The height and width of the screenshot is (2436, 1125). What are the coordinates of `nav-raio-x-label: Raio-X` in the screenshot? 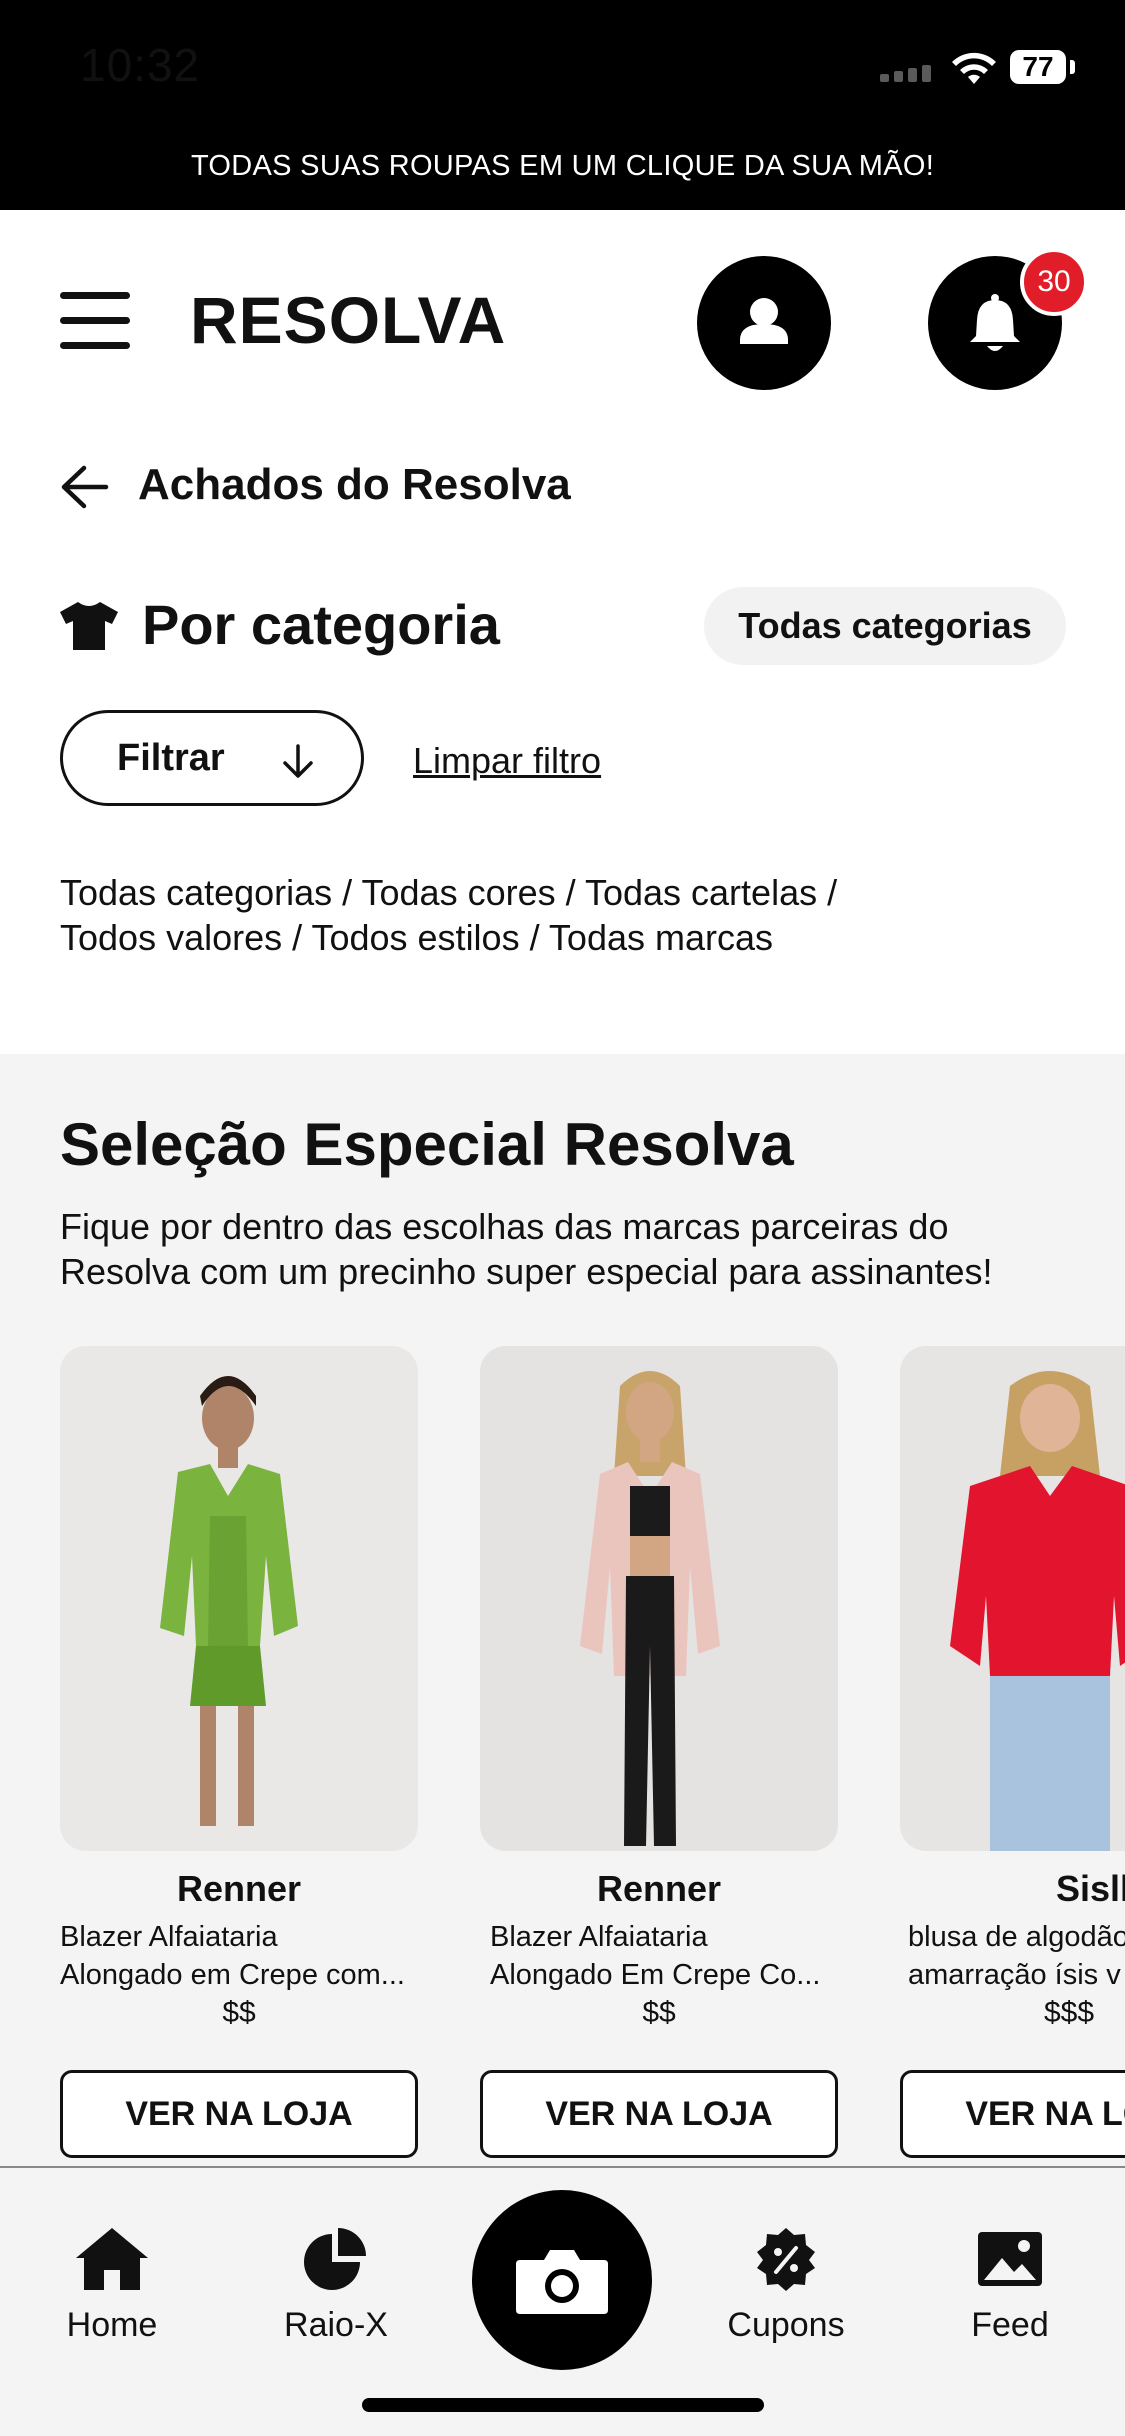 It's located at (336, 2325).